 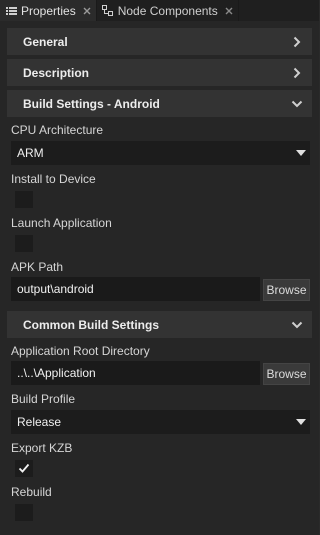 What do you see at coordinates (286, 290) in the screenshot?
I see `apk-path-browse-button: Browse` at bounding box center [286, 290].